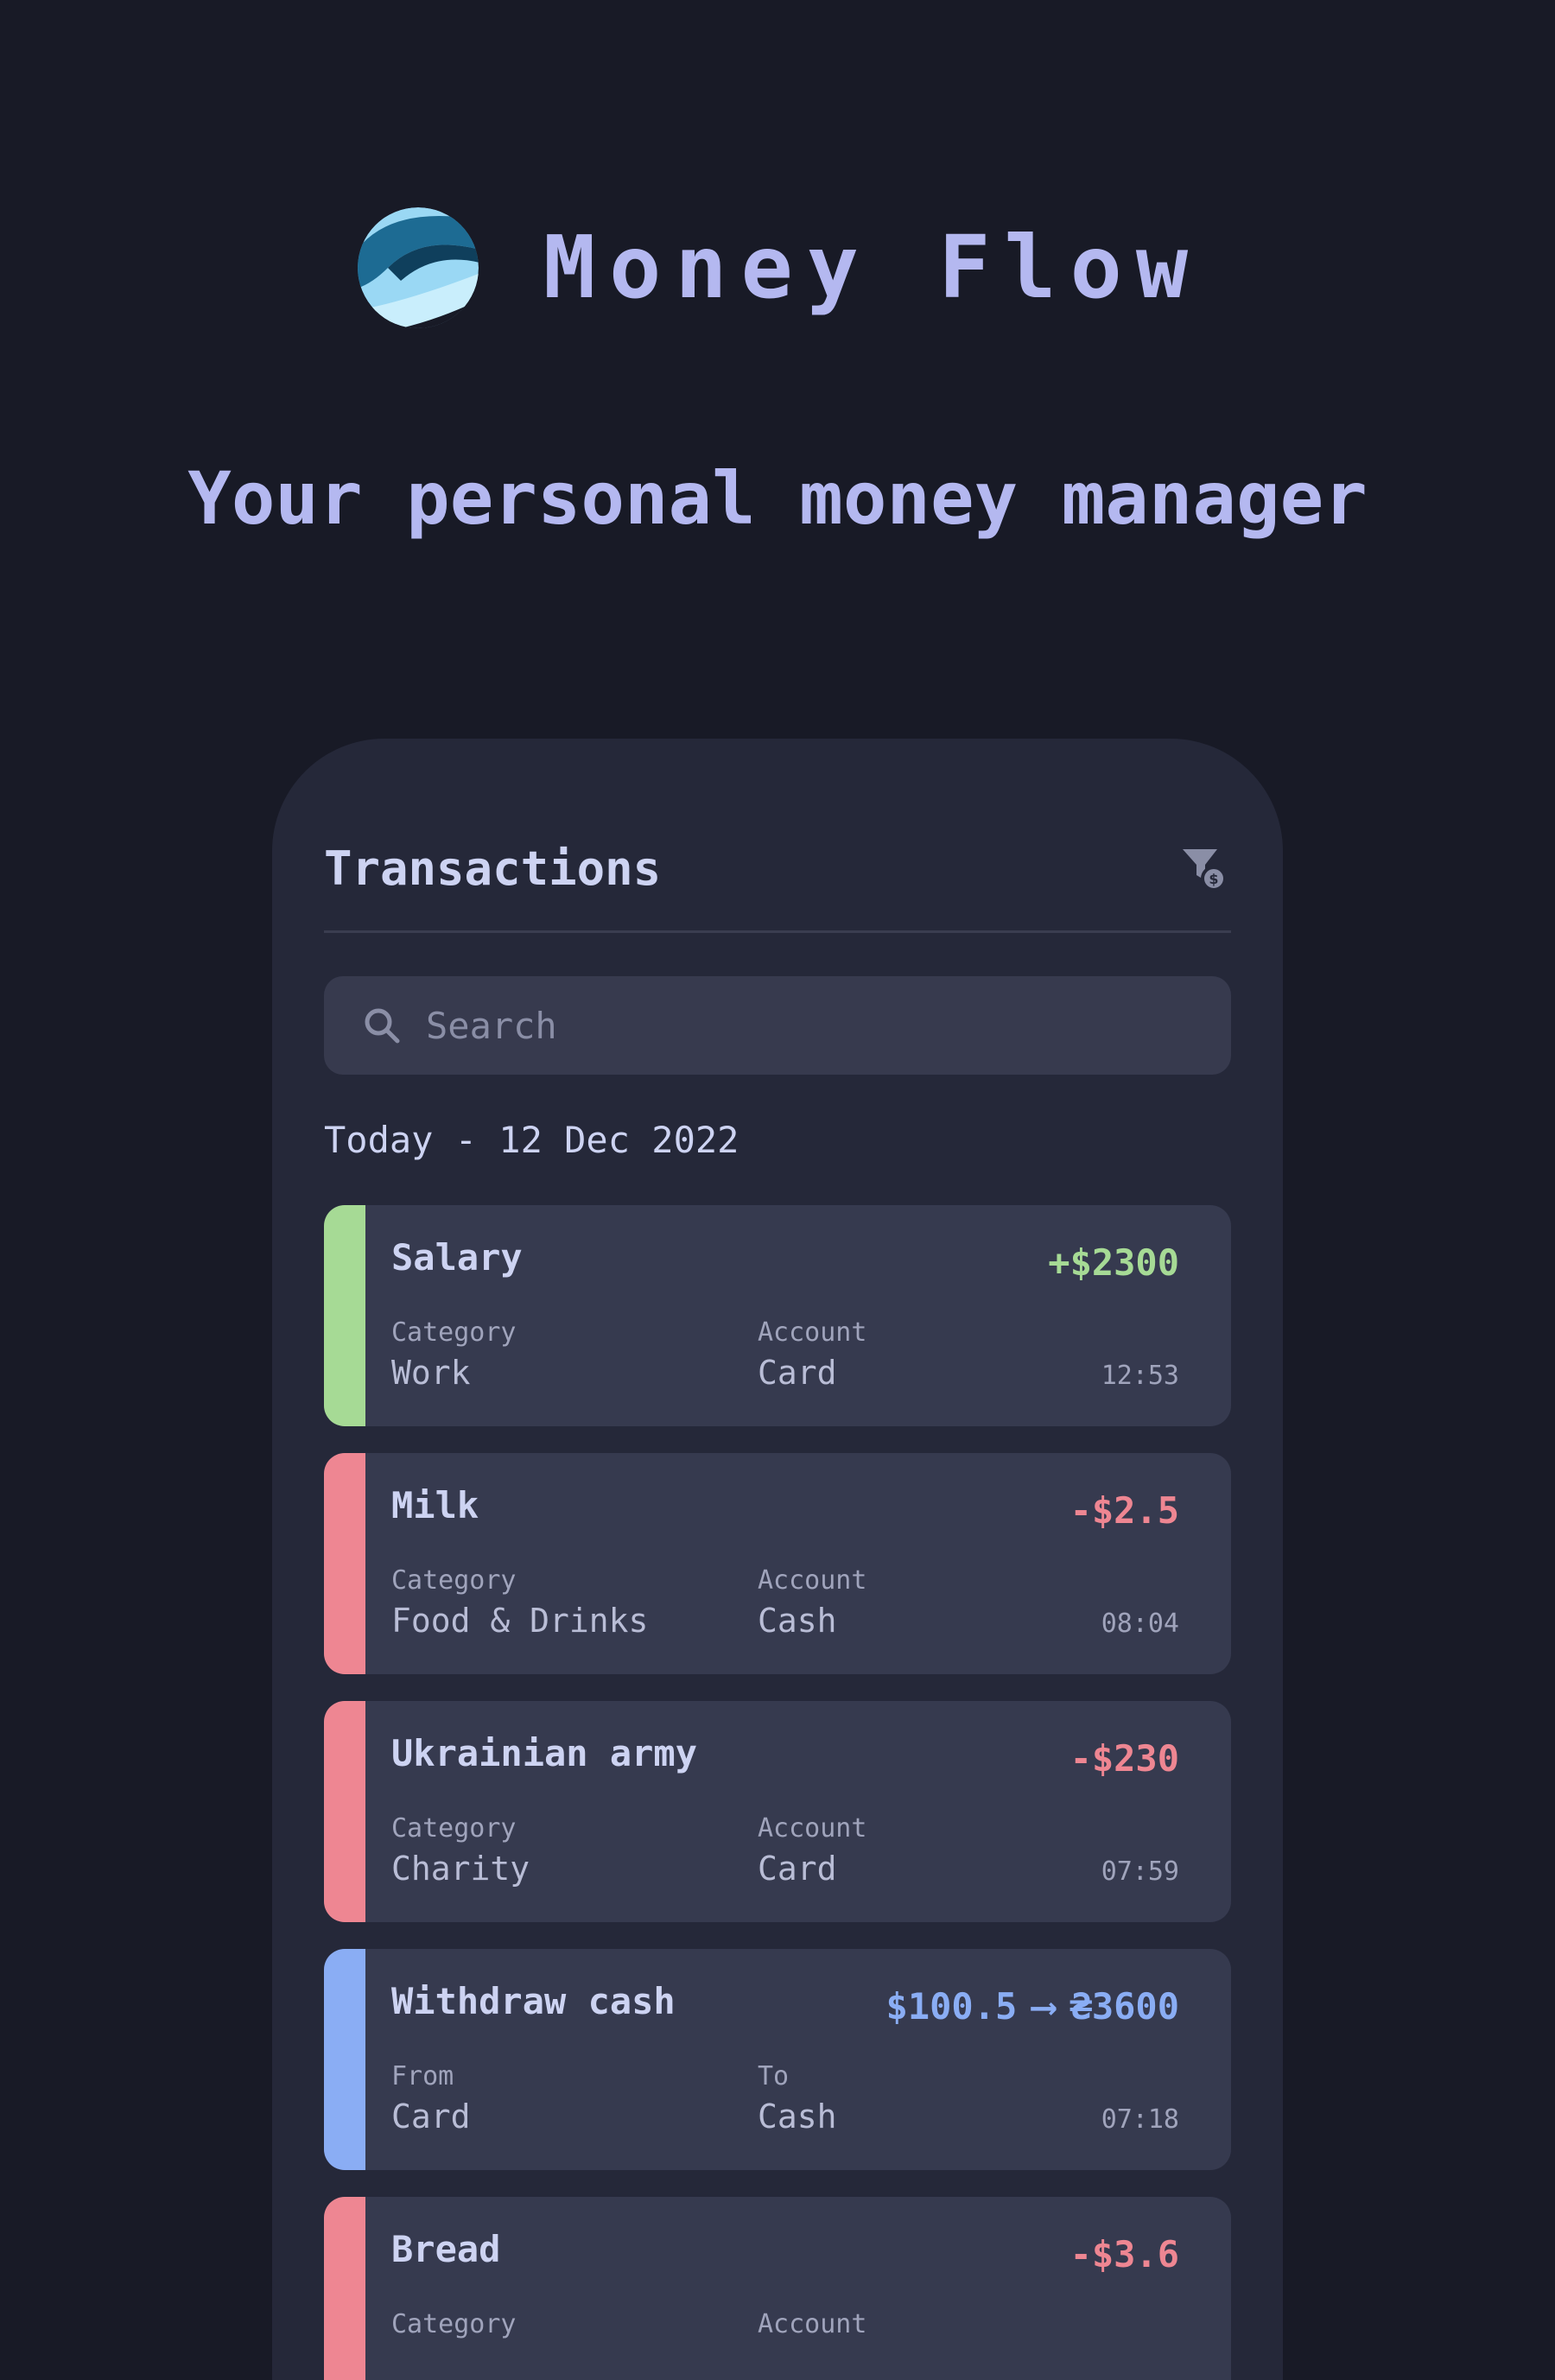  I want to click on search-input, so click(828, 1025).